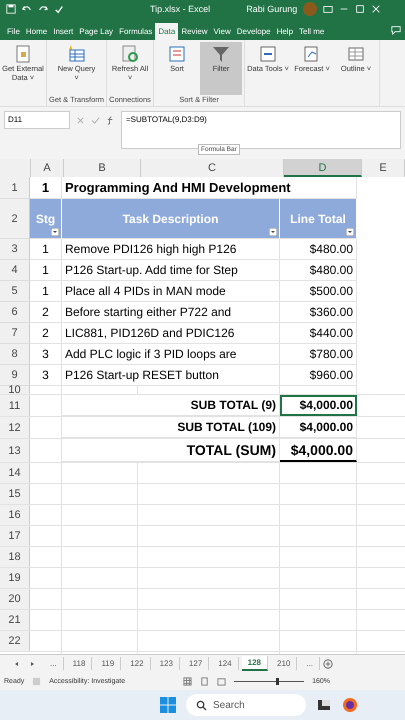 Image resolution: width=405 pixels, height=720 pixels. What do you see at coordinates (76, 54) in the screenshot?
I see `table-icon` at bounding box center [76, 54].